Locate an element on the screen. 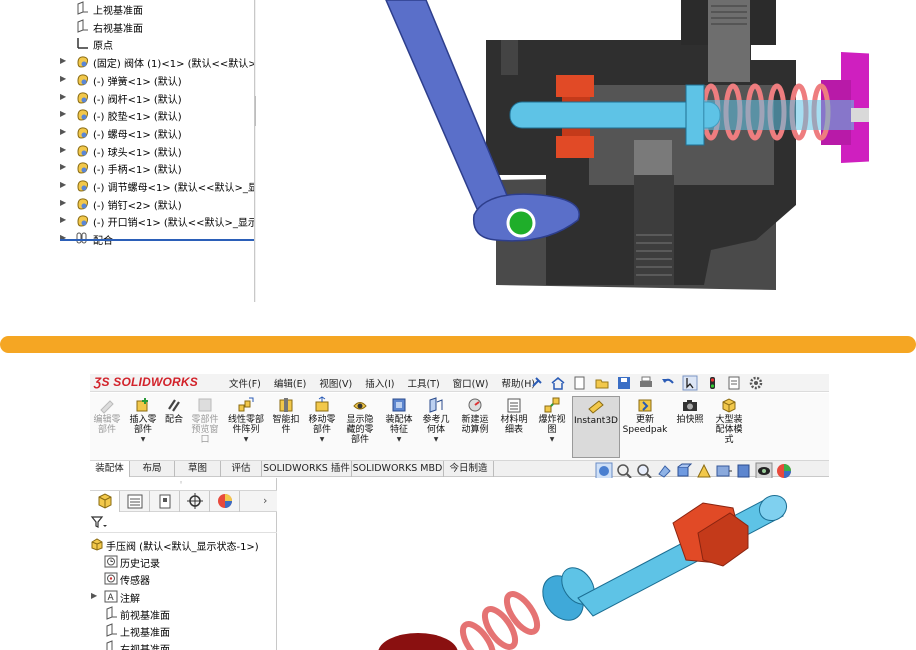 This screenshot has height=650, width=916. ribbon-button-label: 移动零 部件 is located at coordinates (322, 425).